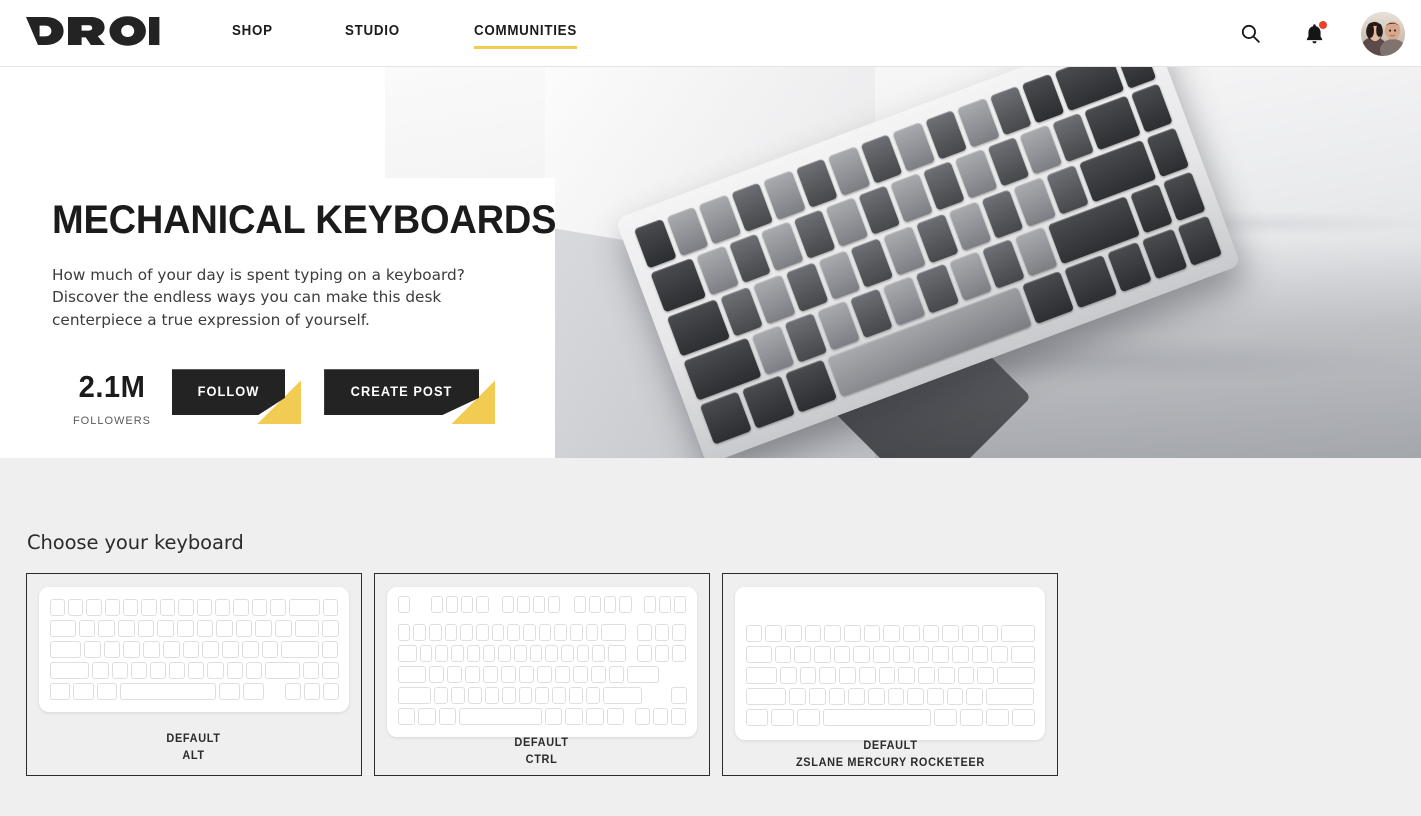 This screenshot has width=1421, height=816. What do you see at coordinates (93, 33) in the screenshot?
I see `drop-logo-icon` at bounding box center [93, 33].